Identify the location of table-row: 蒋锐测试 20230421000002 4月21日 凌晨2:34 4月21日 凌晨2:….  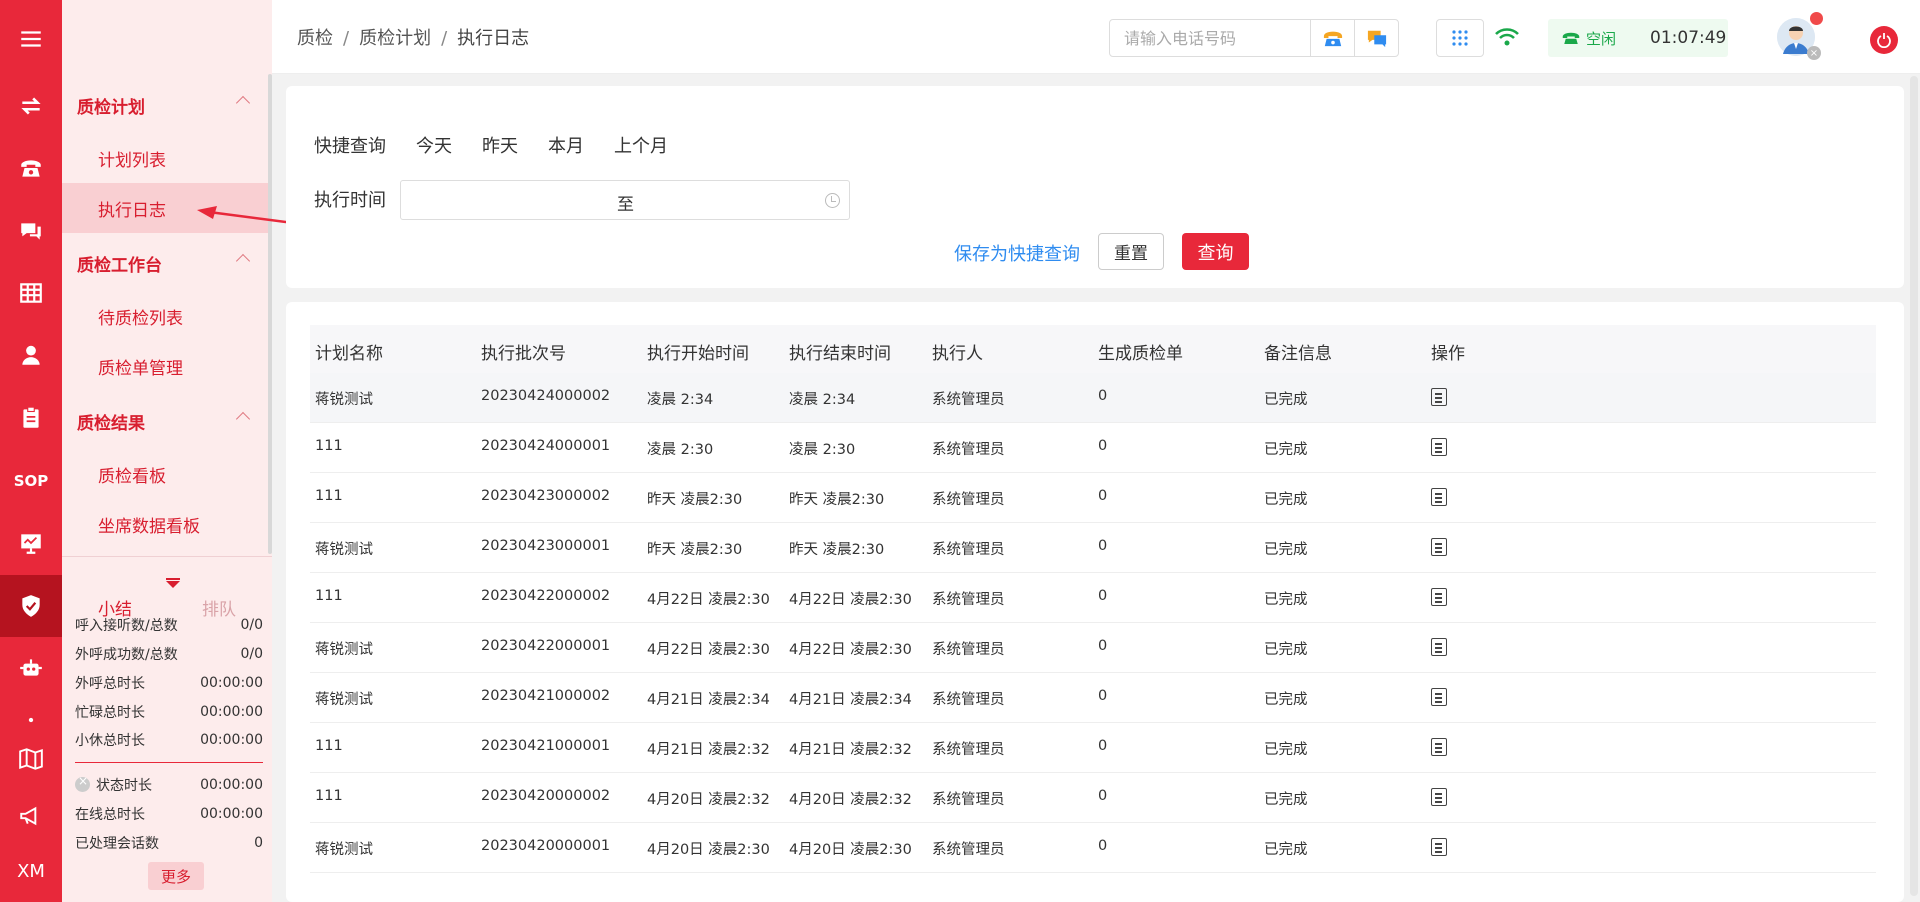
(1093, 698).